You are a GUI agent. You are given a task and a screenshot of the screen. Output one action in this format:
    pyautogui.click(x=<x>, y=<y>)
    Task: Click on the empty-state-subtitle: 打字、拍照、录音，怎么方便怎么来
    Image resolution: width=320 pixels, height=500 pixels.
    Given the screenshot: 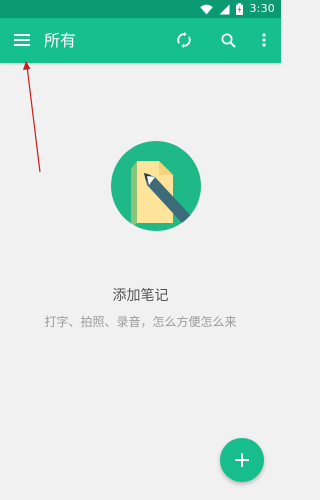 What is the action you would take?
    pyautogui.click(x=140, y=322)
    